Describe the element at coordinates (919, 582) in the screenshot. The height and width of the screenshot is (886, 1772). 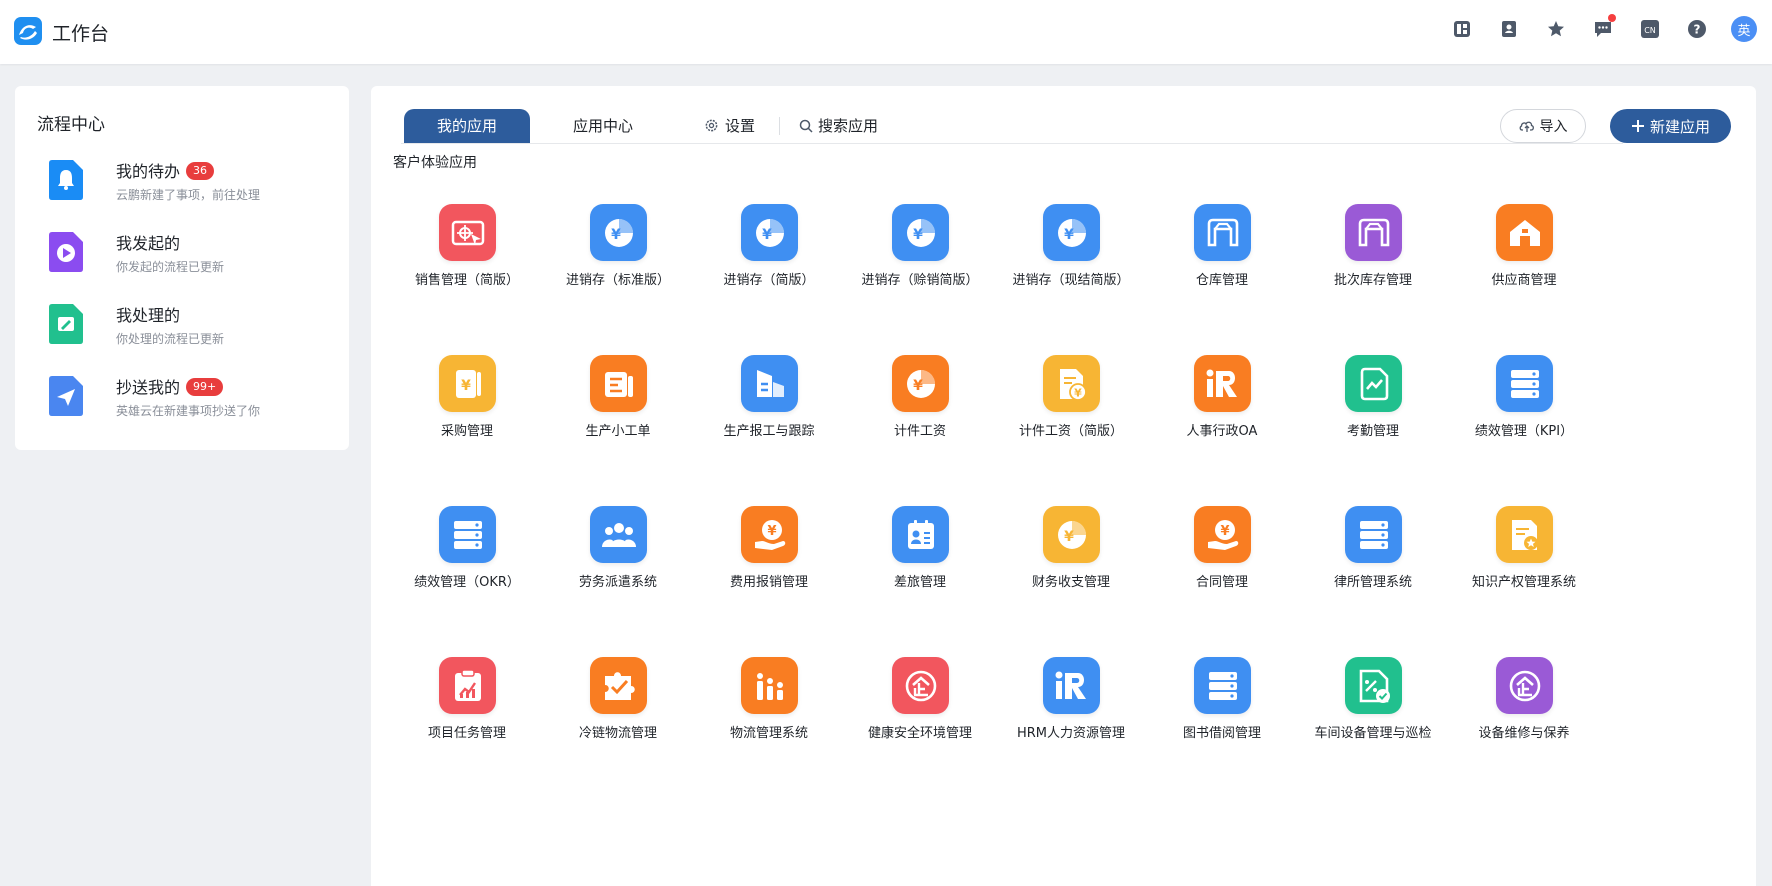
I see `app-name: 差旅管理` at that location.